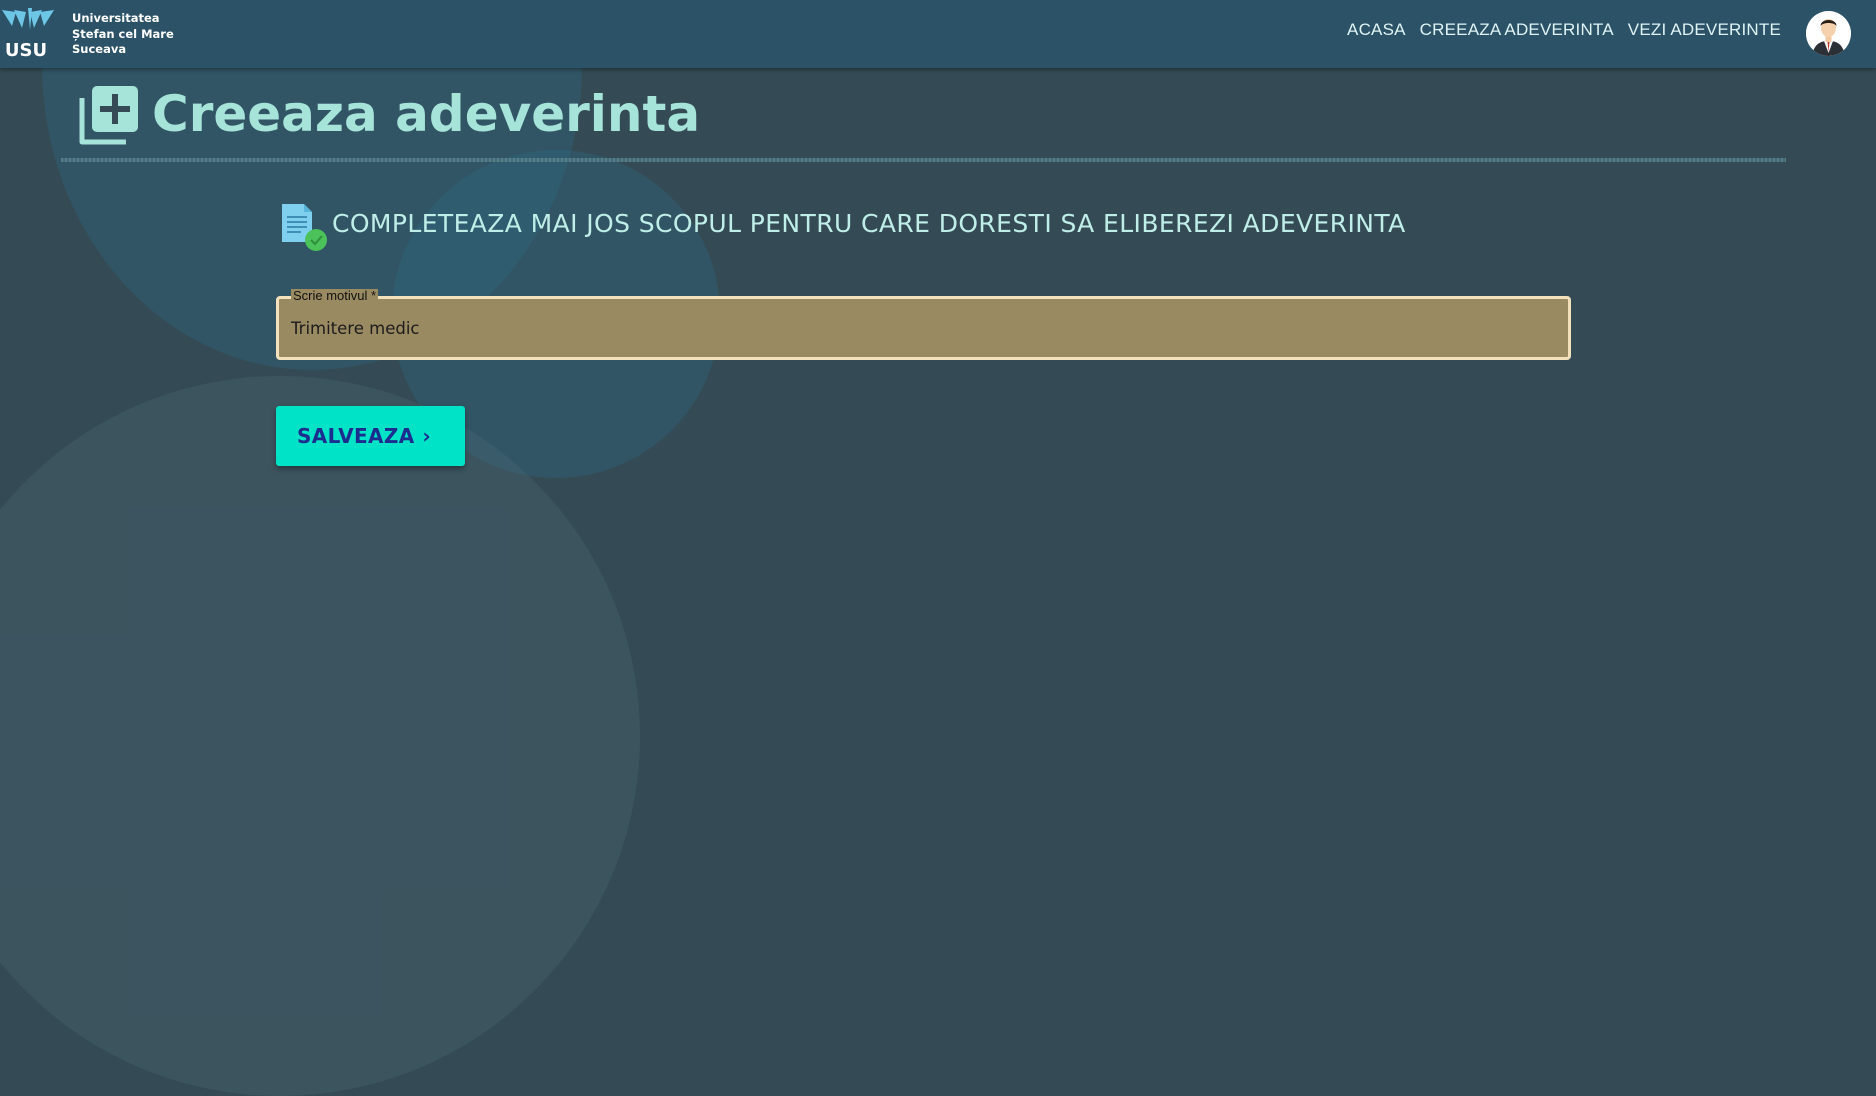 The height and width of the screenshot is (1096, 1876). What do you see at coordinates (99, 49) in the screenshot?
I see `university-name-line: Suceava` at bounding box center [99, 49].